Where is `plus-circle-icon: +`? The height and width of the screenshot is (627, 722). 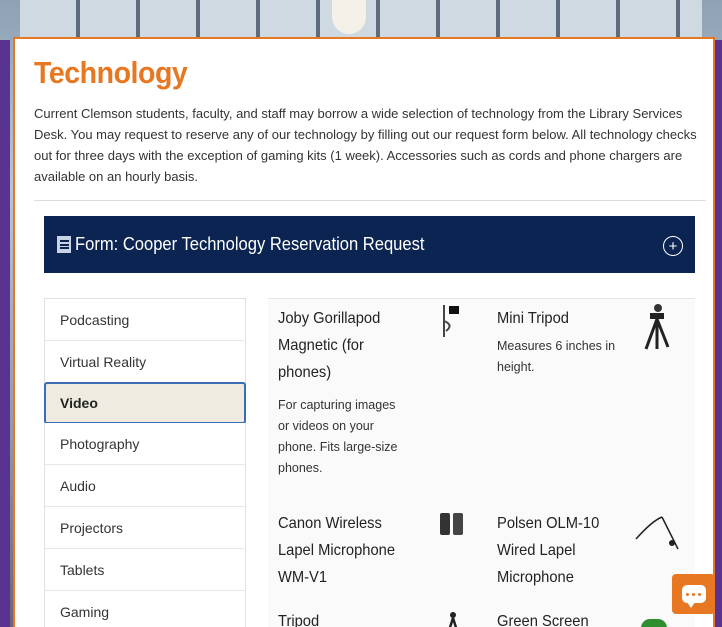 plus-circle-icon: + is located at coordinates (673, 246).